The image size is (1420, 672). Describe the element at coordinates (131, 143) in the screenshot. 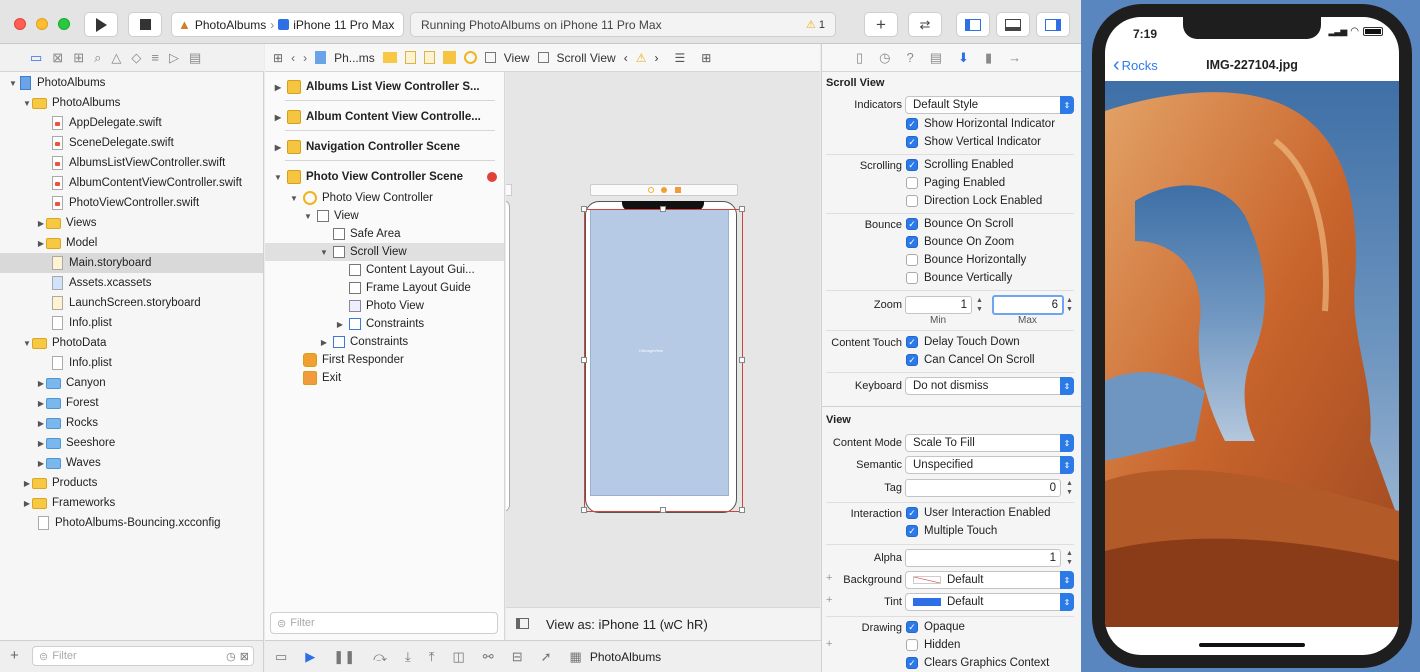

I see `list-item: SceneDelegate.swift` at that location.